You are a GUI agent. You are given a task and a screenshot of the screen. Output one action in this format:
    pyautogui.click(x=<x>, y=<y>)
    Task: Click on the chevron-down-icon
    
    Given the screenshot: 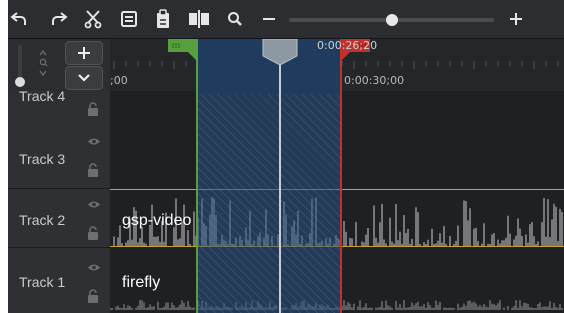 What is the action you would take?
    pyautogui.click(x=84, y=78)
    